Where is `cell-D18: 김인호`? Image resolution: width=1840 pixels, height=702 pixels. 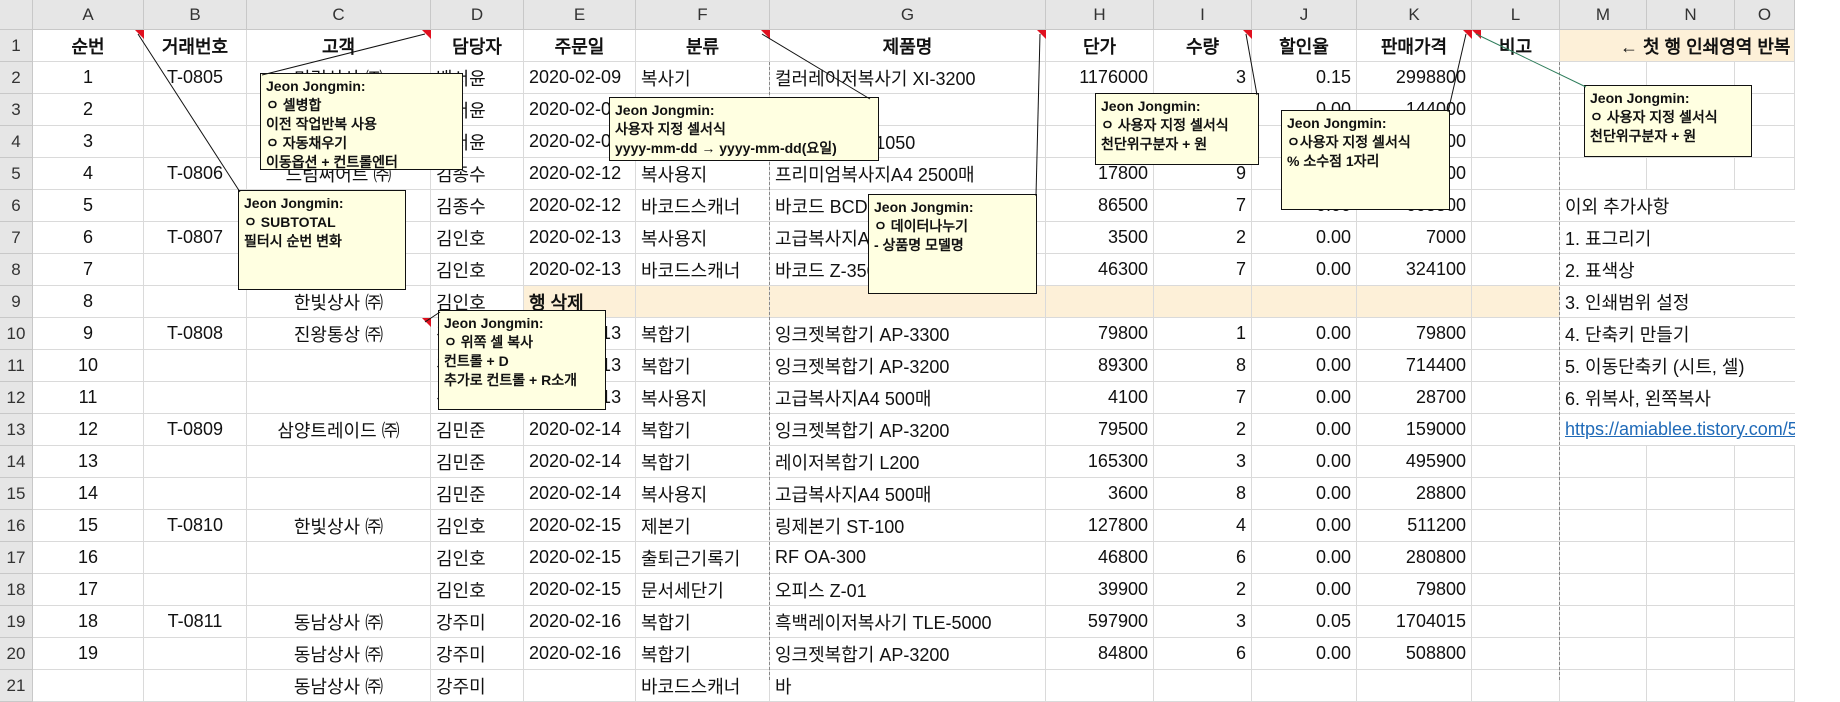 cell-D18: 김인호 is located at coordinates (477, 590).